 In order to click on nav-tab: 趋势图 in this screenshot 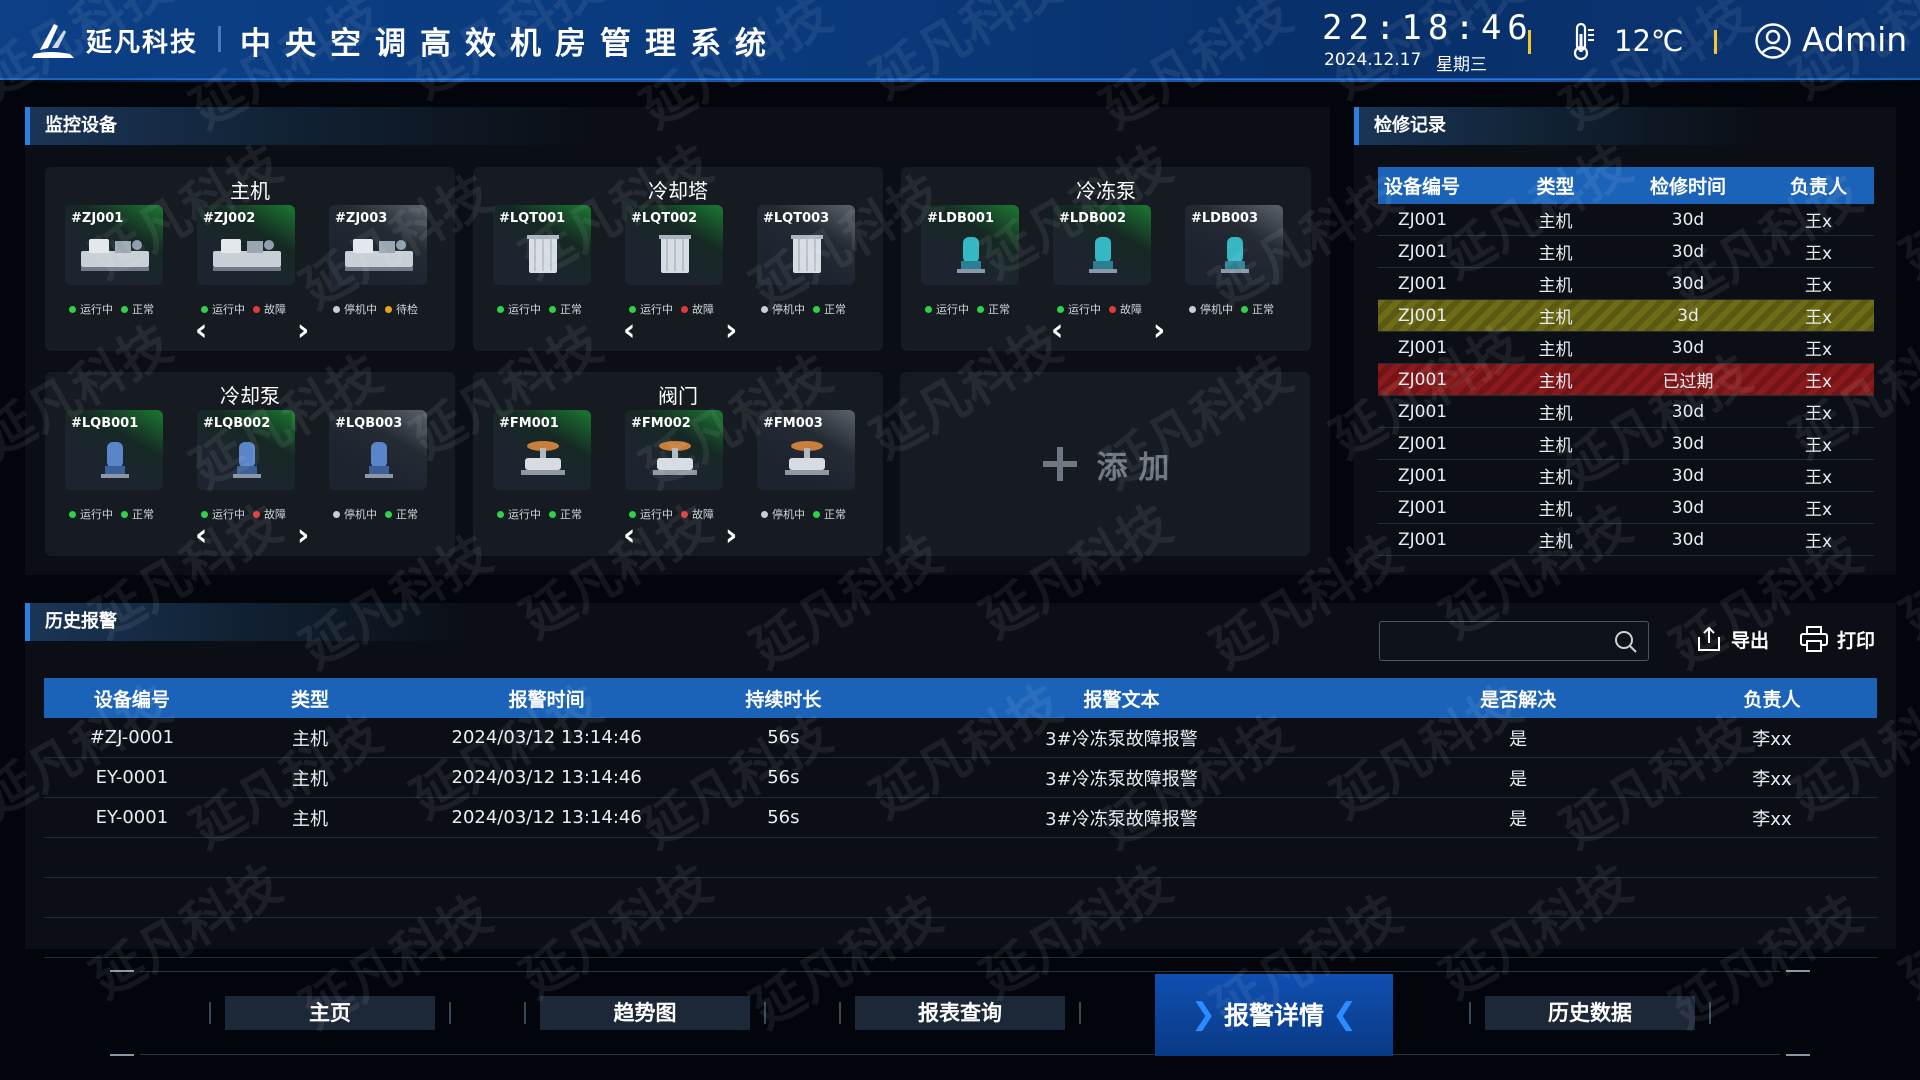, I will do `click(645, 1013)`.